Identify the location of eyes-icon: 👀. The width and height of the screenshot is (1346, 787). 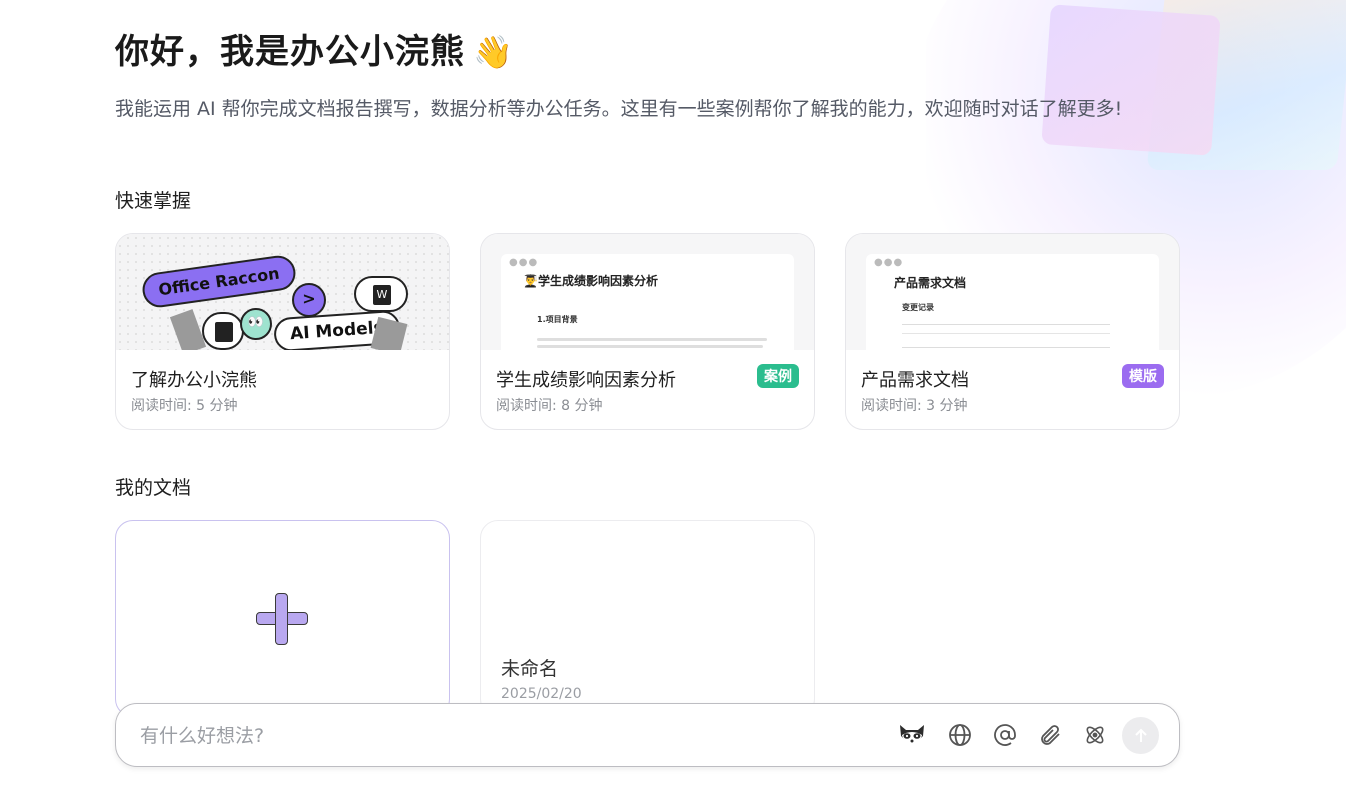
(256, 324).